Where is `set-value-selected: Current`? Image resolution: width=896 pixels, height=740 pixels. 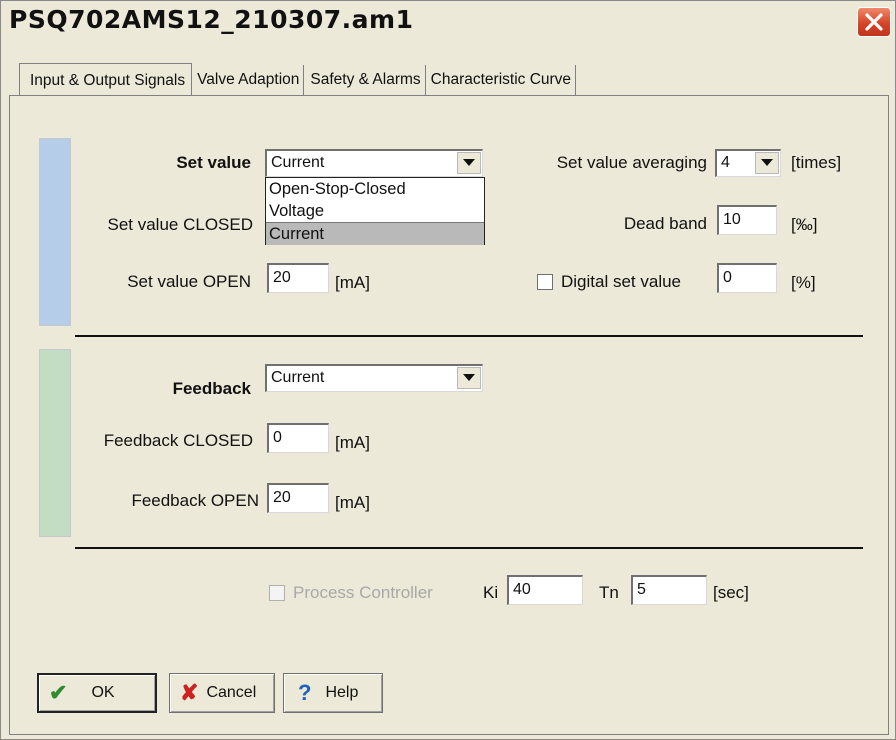
set-value-selected: Current is located at coordinates (298, 162).